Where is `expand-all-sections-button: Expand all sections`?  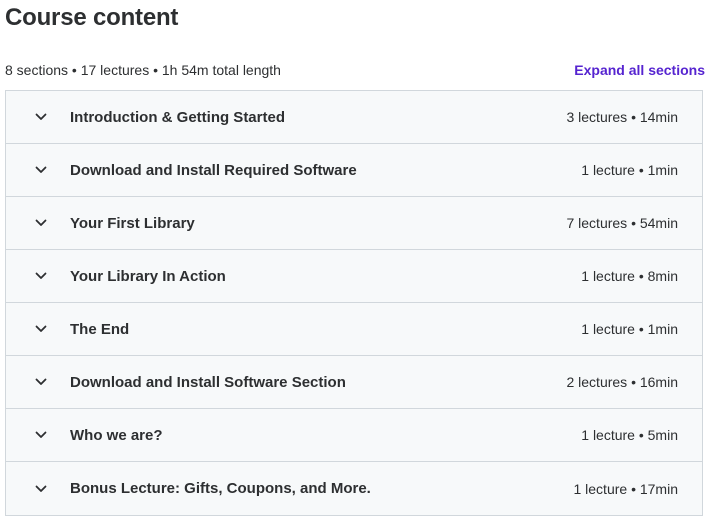 expand-all-sections-button: Expand all sections is located at coordinates (639, 70).